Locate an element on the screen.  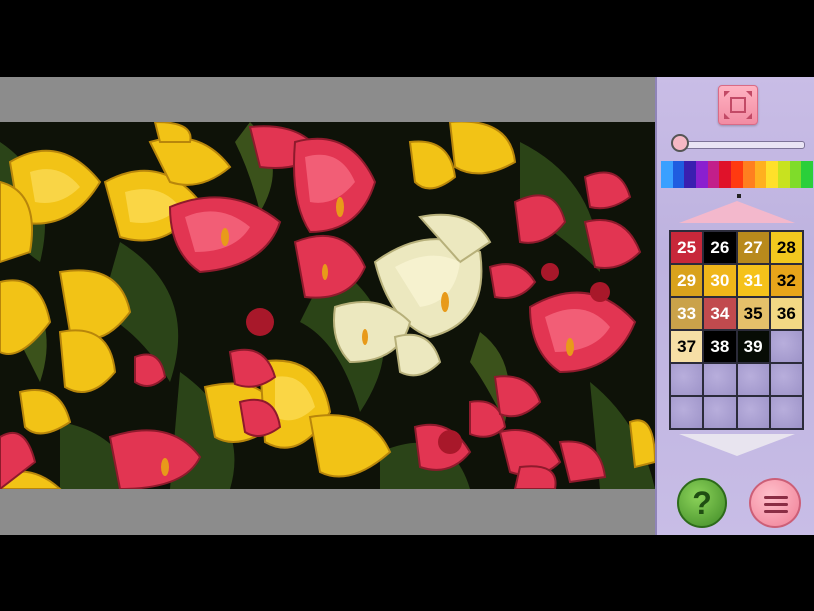
slider-knob is located at coordinates (680, 143).